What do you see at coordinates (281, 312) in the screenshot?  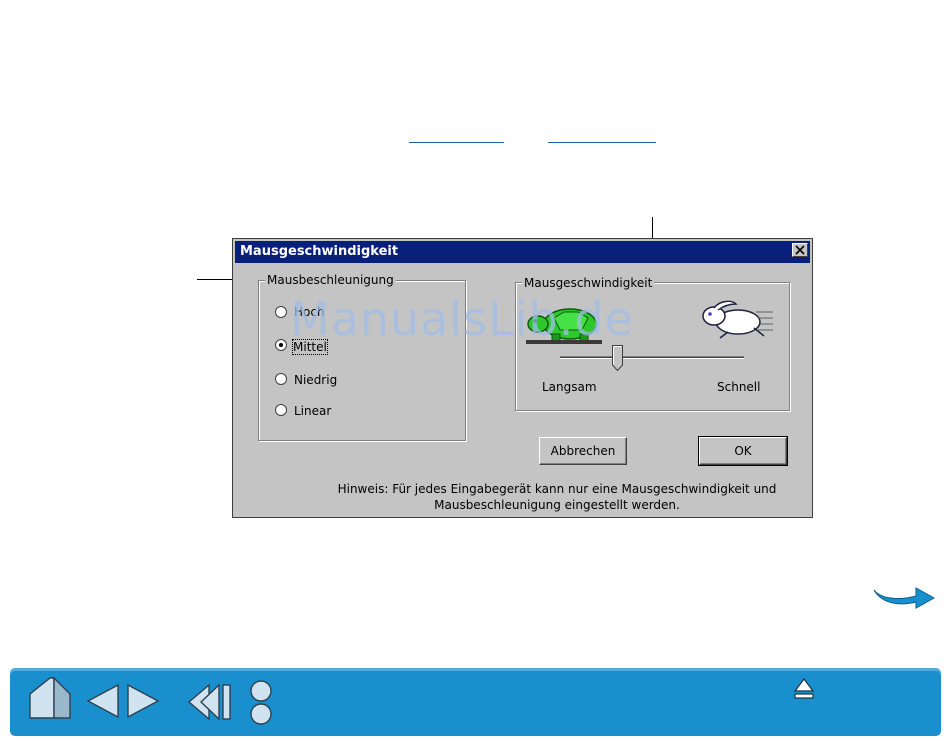 I see `radio-high` at bounding box center [281, 312].